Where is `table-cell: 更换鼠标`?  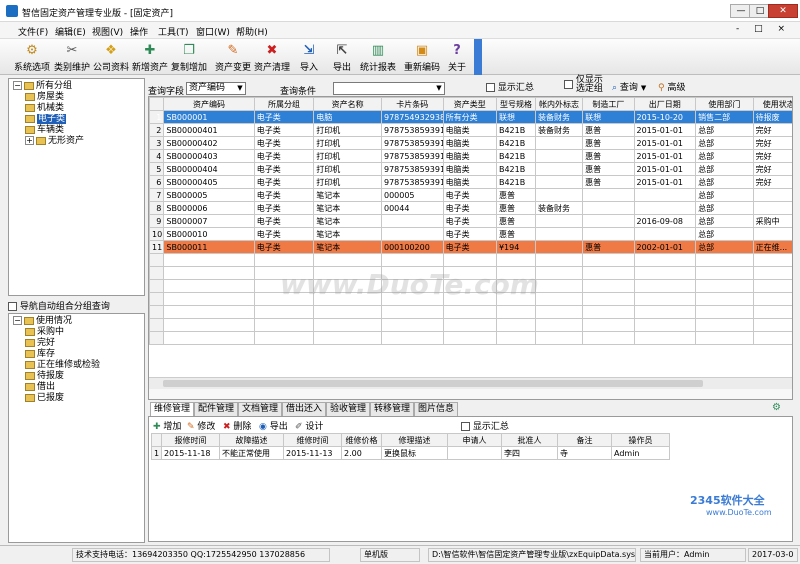 table-cell: 更换鼠标 is located at coordinates (414, 453).